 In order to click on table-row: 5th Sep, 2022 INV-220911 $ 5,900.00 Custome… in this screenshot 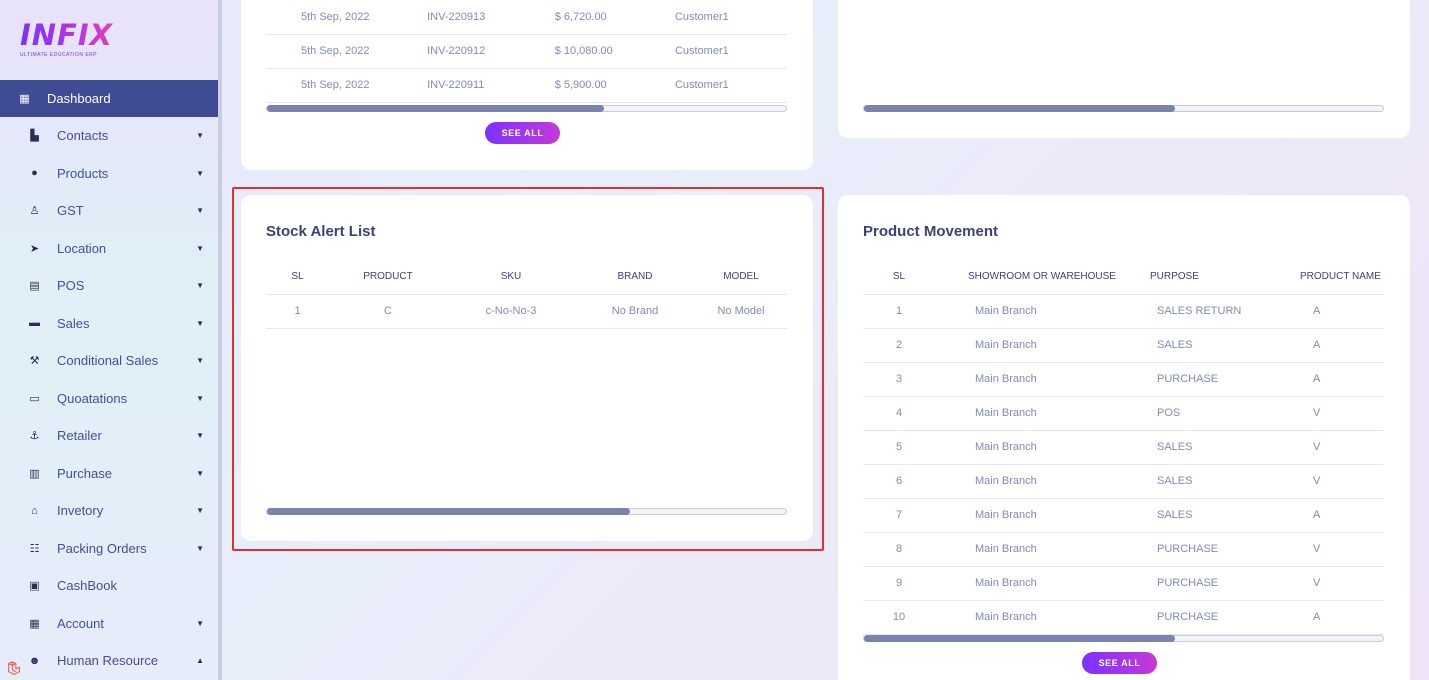, I will do `click(526, 85)`.